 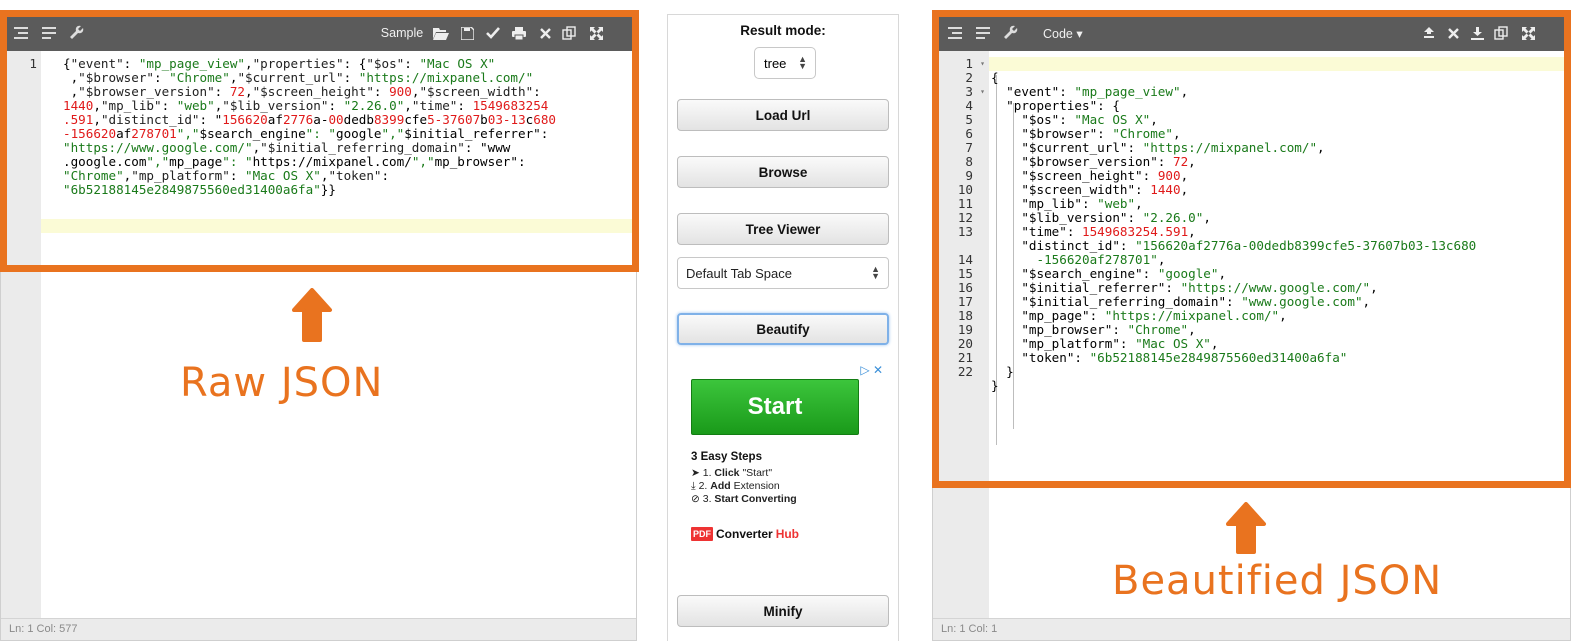 I want to click on download-icon, so click(x=1477, y=33).